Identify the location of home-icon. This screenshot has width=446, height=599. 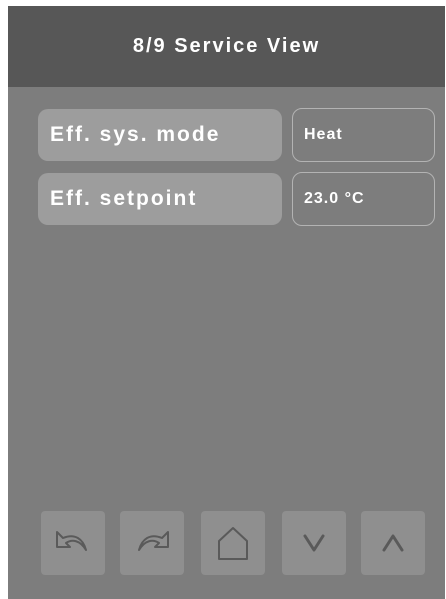
(233, 543).